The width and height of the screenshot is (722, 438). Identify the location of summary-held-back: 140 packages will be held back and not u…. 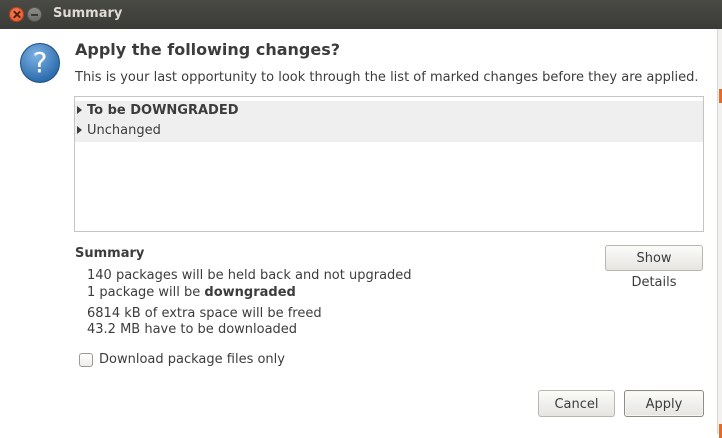
(249, 275).